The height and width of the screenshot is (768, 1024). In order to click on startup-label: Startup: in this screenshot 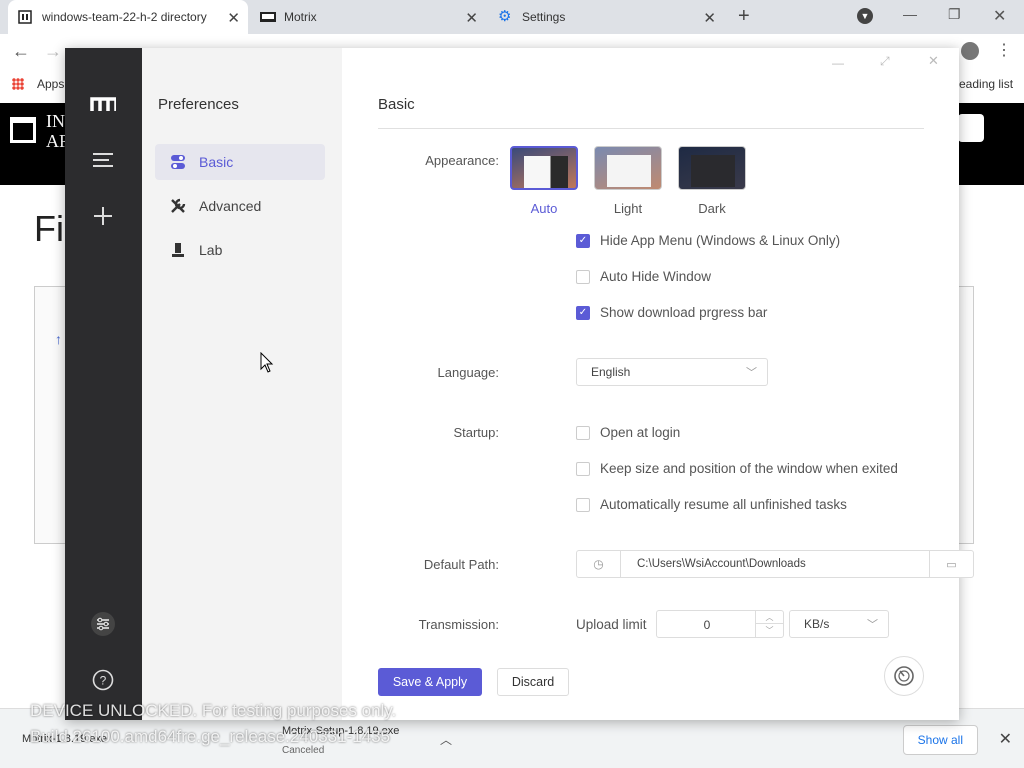, I will do `click(476, 432)`.